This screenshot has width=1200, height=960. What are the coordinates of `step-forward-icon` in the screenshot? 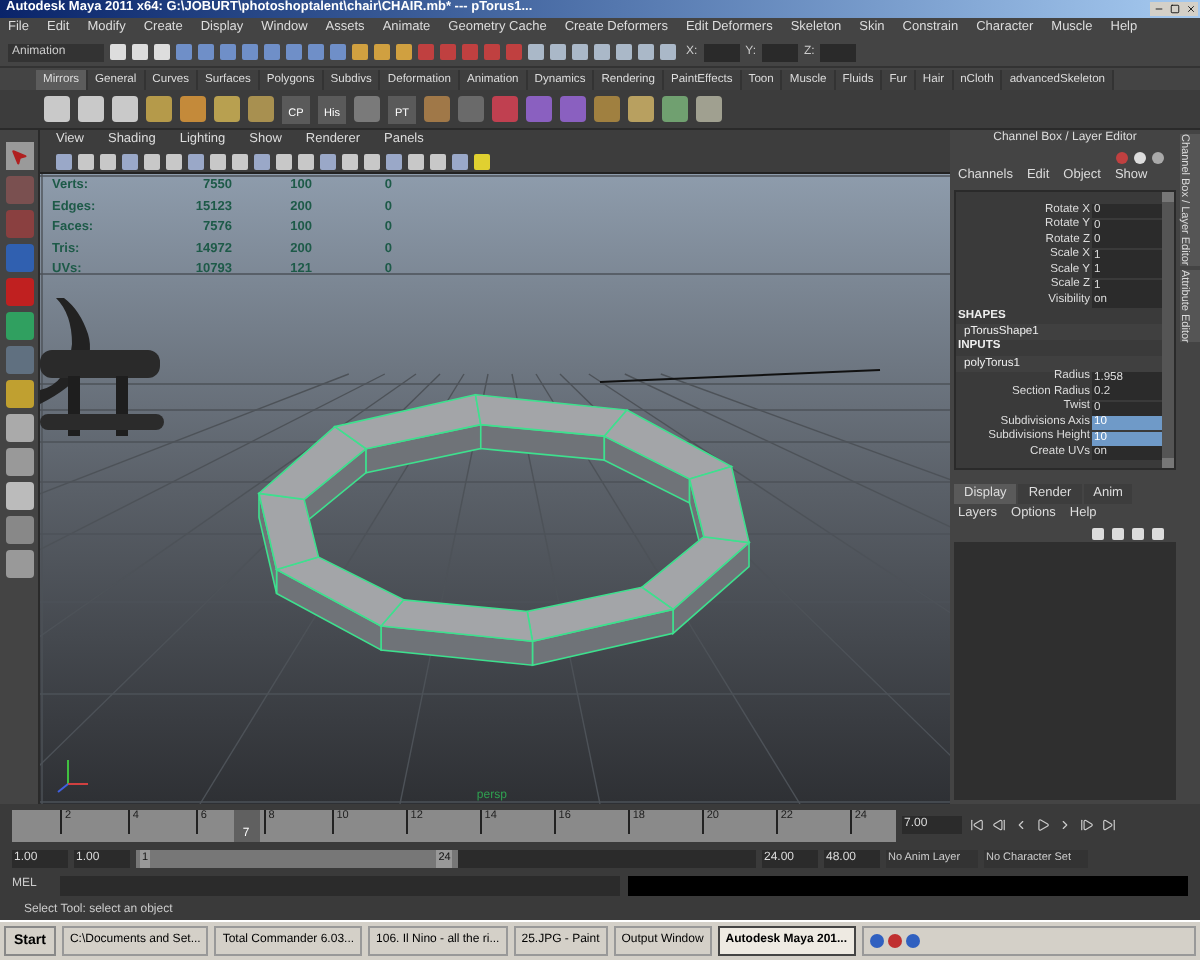 It's located at (1064, 825).